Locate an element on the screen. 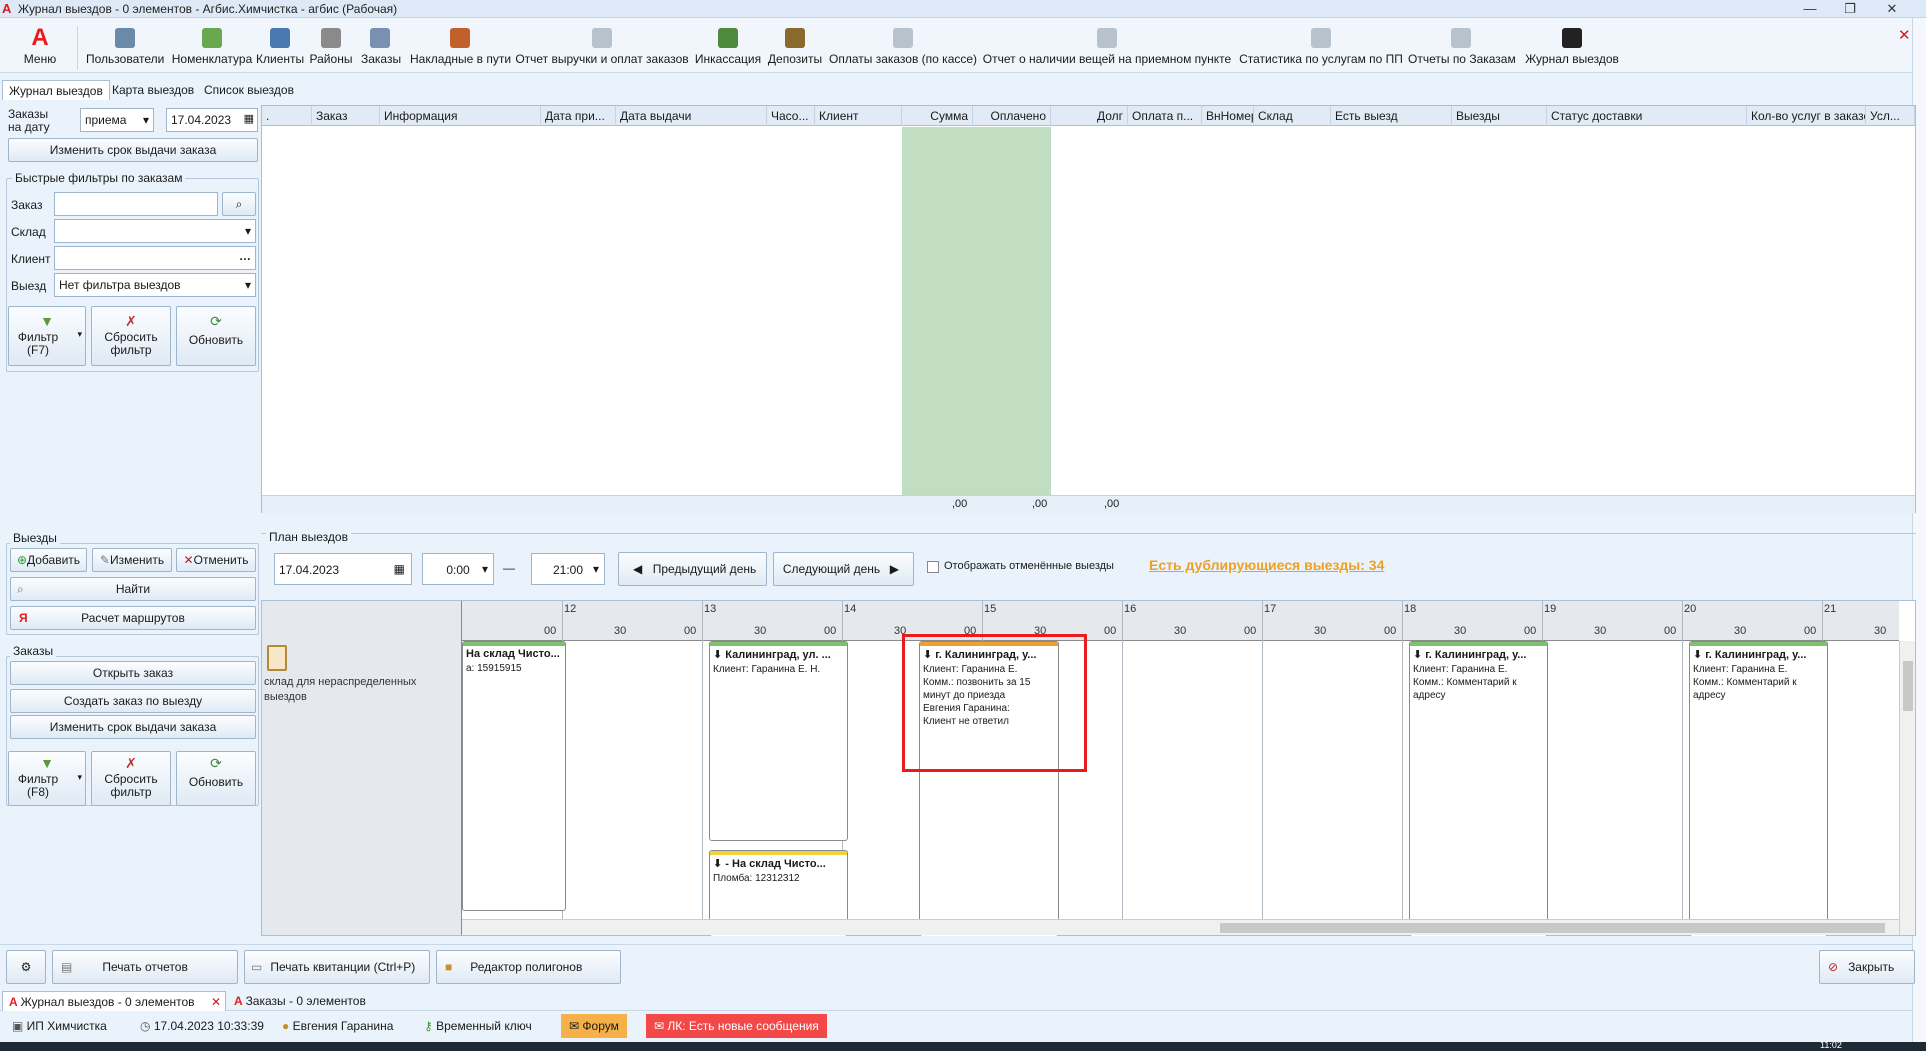 The image size is (1926, 1051). reset-filter-button: ✗ Сбросить фильтр is located at coordinates (131, 336).